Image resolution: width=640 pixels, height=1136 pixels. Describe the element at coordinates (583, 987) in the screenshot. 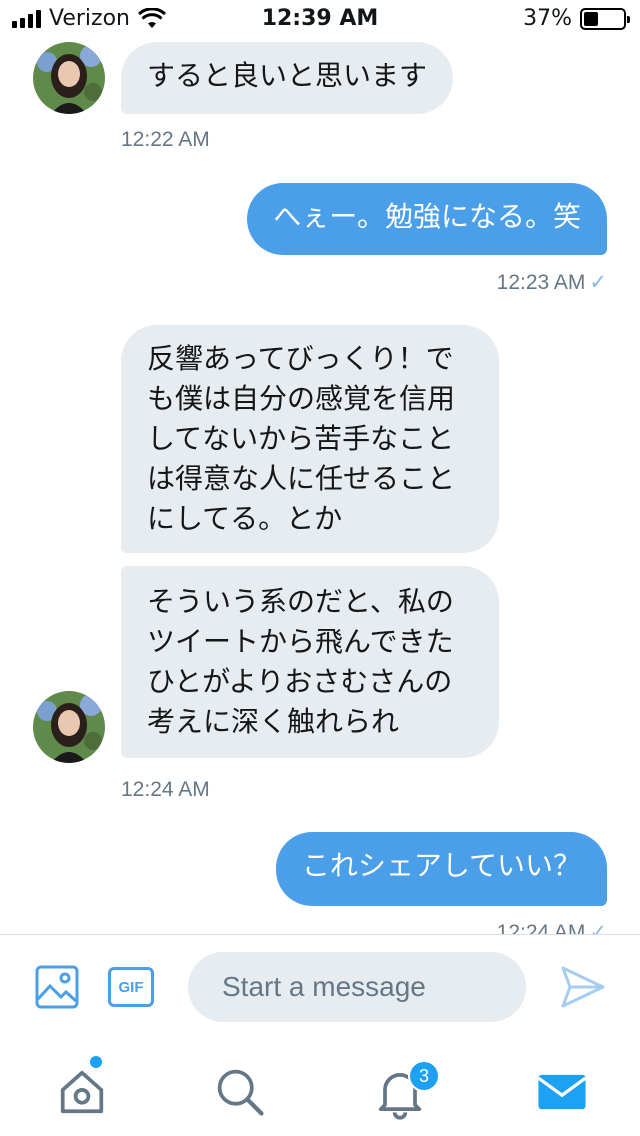

I see `send-icon` at that location.